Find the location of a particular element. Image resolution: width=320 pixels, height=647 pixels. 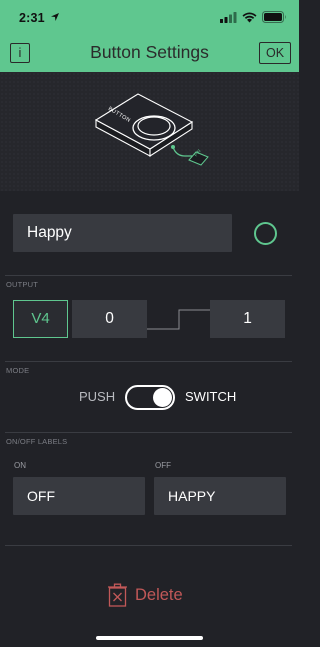

trash-icon is located at coordinates (117, 595).